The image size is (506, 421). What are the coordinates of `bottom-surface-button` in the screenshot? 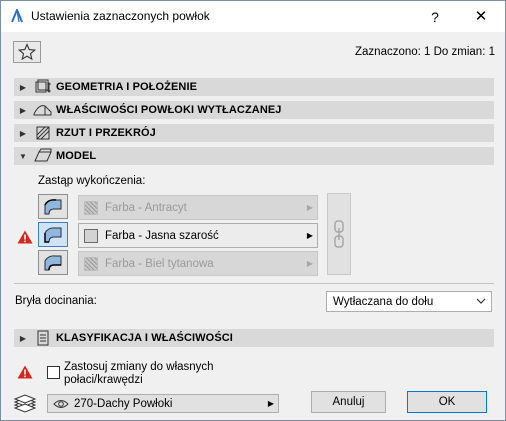 It's located at (53, 262).